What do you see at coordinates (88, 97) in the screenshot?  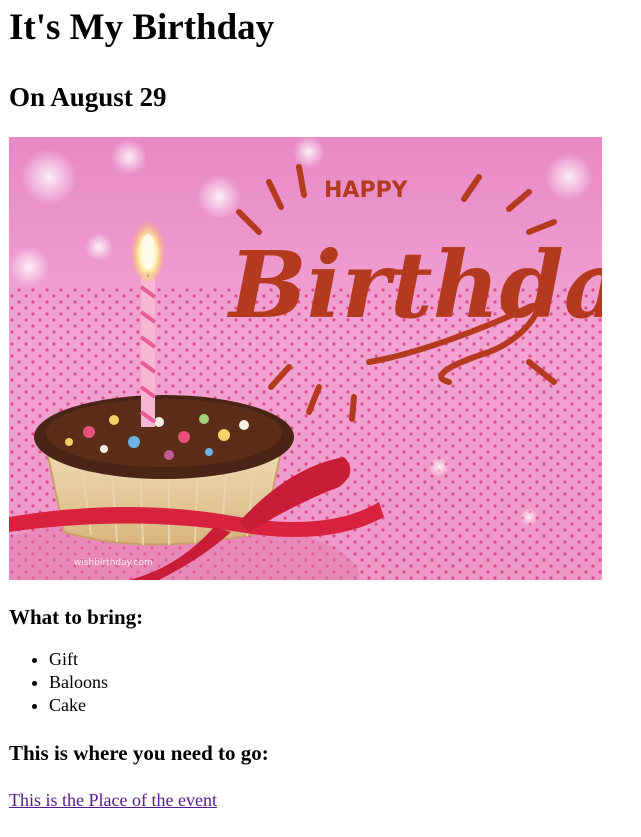 I see `page-subtitle: On August 29` at bounding box center [88, 97].